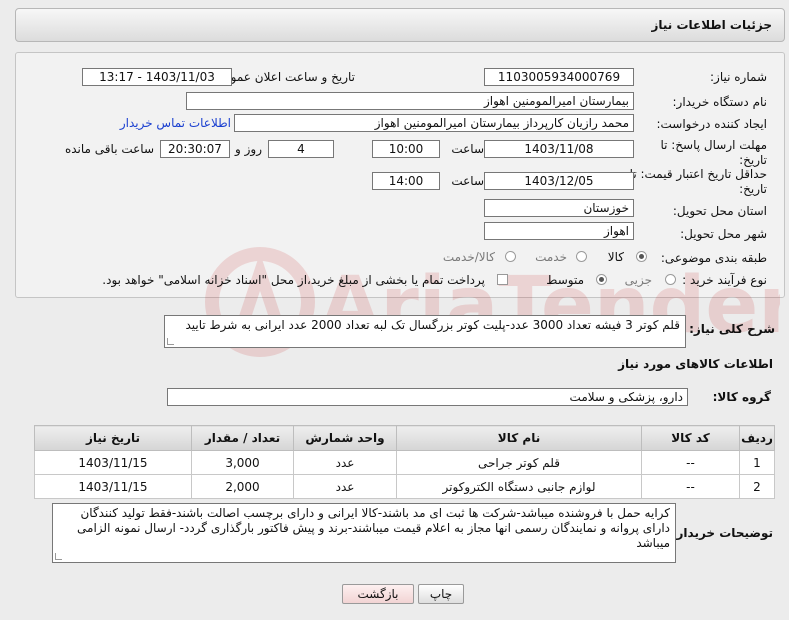  Describe the element at coordinates (242, 486) in the screenshot. I see `cell-qty: 2,000` at that location.